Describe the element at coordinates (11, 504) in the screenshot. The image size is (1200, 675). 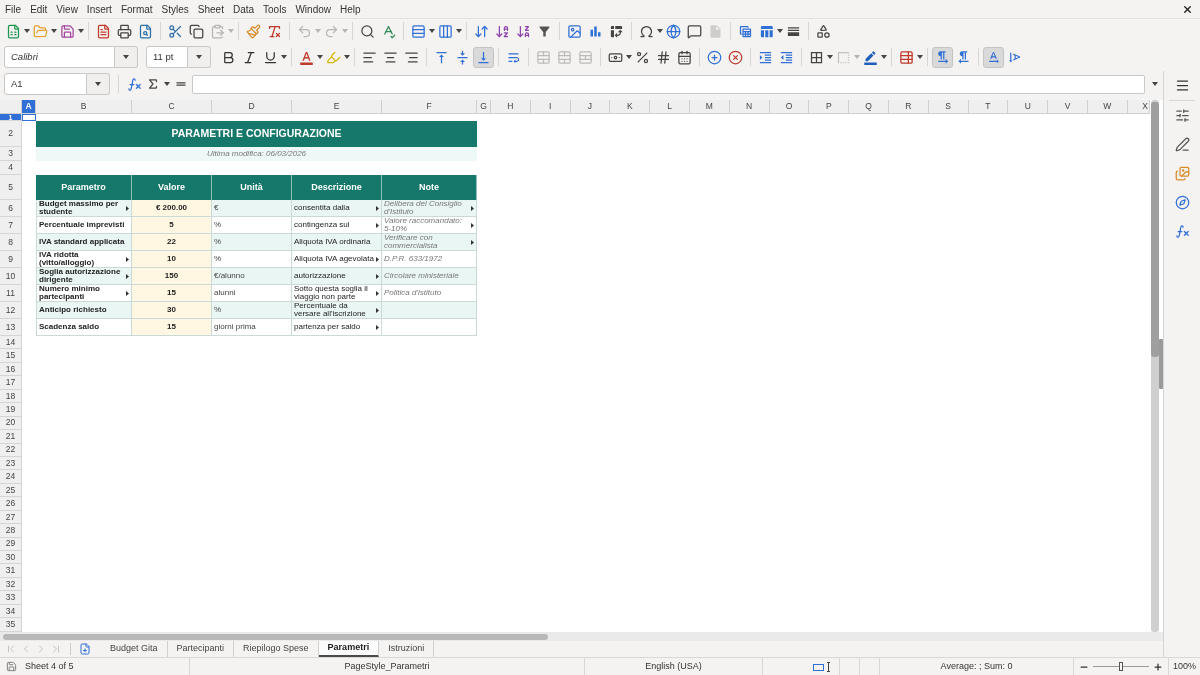
I see `row-header: 26` at that location.